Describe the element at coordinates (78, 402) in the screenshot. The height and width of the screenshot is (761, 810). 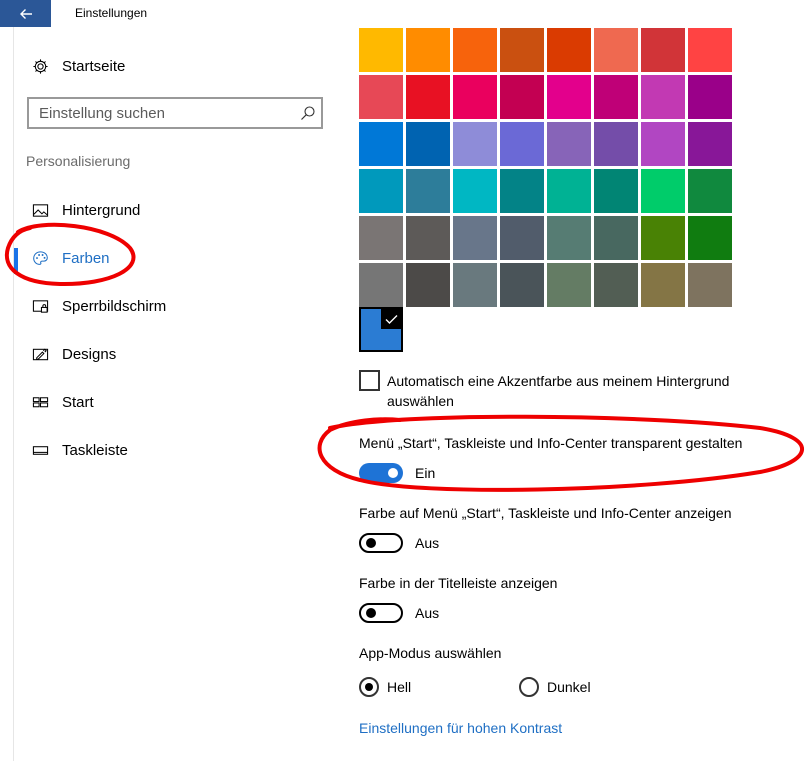
I see `sidebar-item-label: Start` at that location.